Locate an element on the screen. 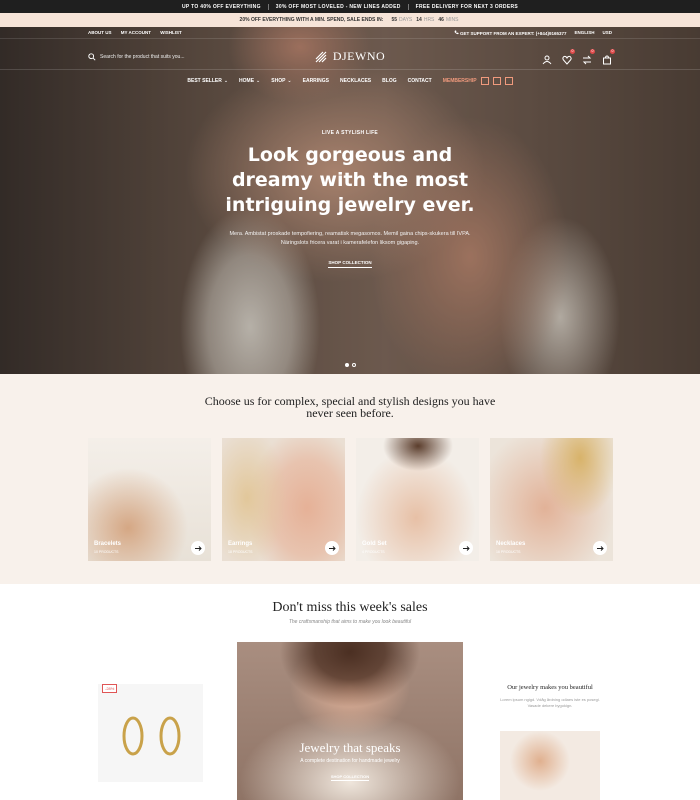 The height and width of the screenshot is (800, 700). cart-button: 0 is located at coordinates (608, 56).